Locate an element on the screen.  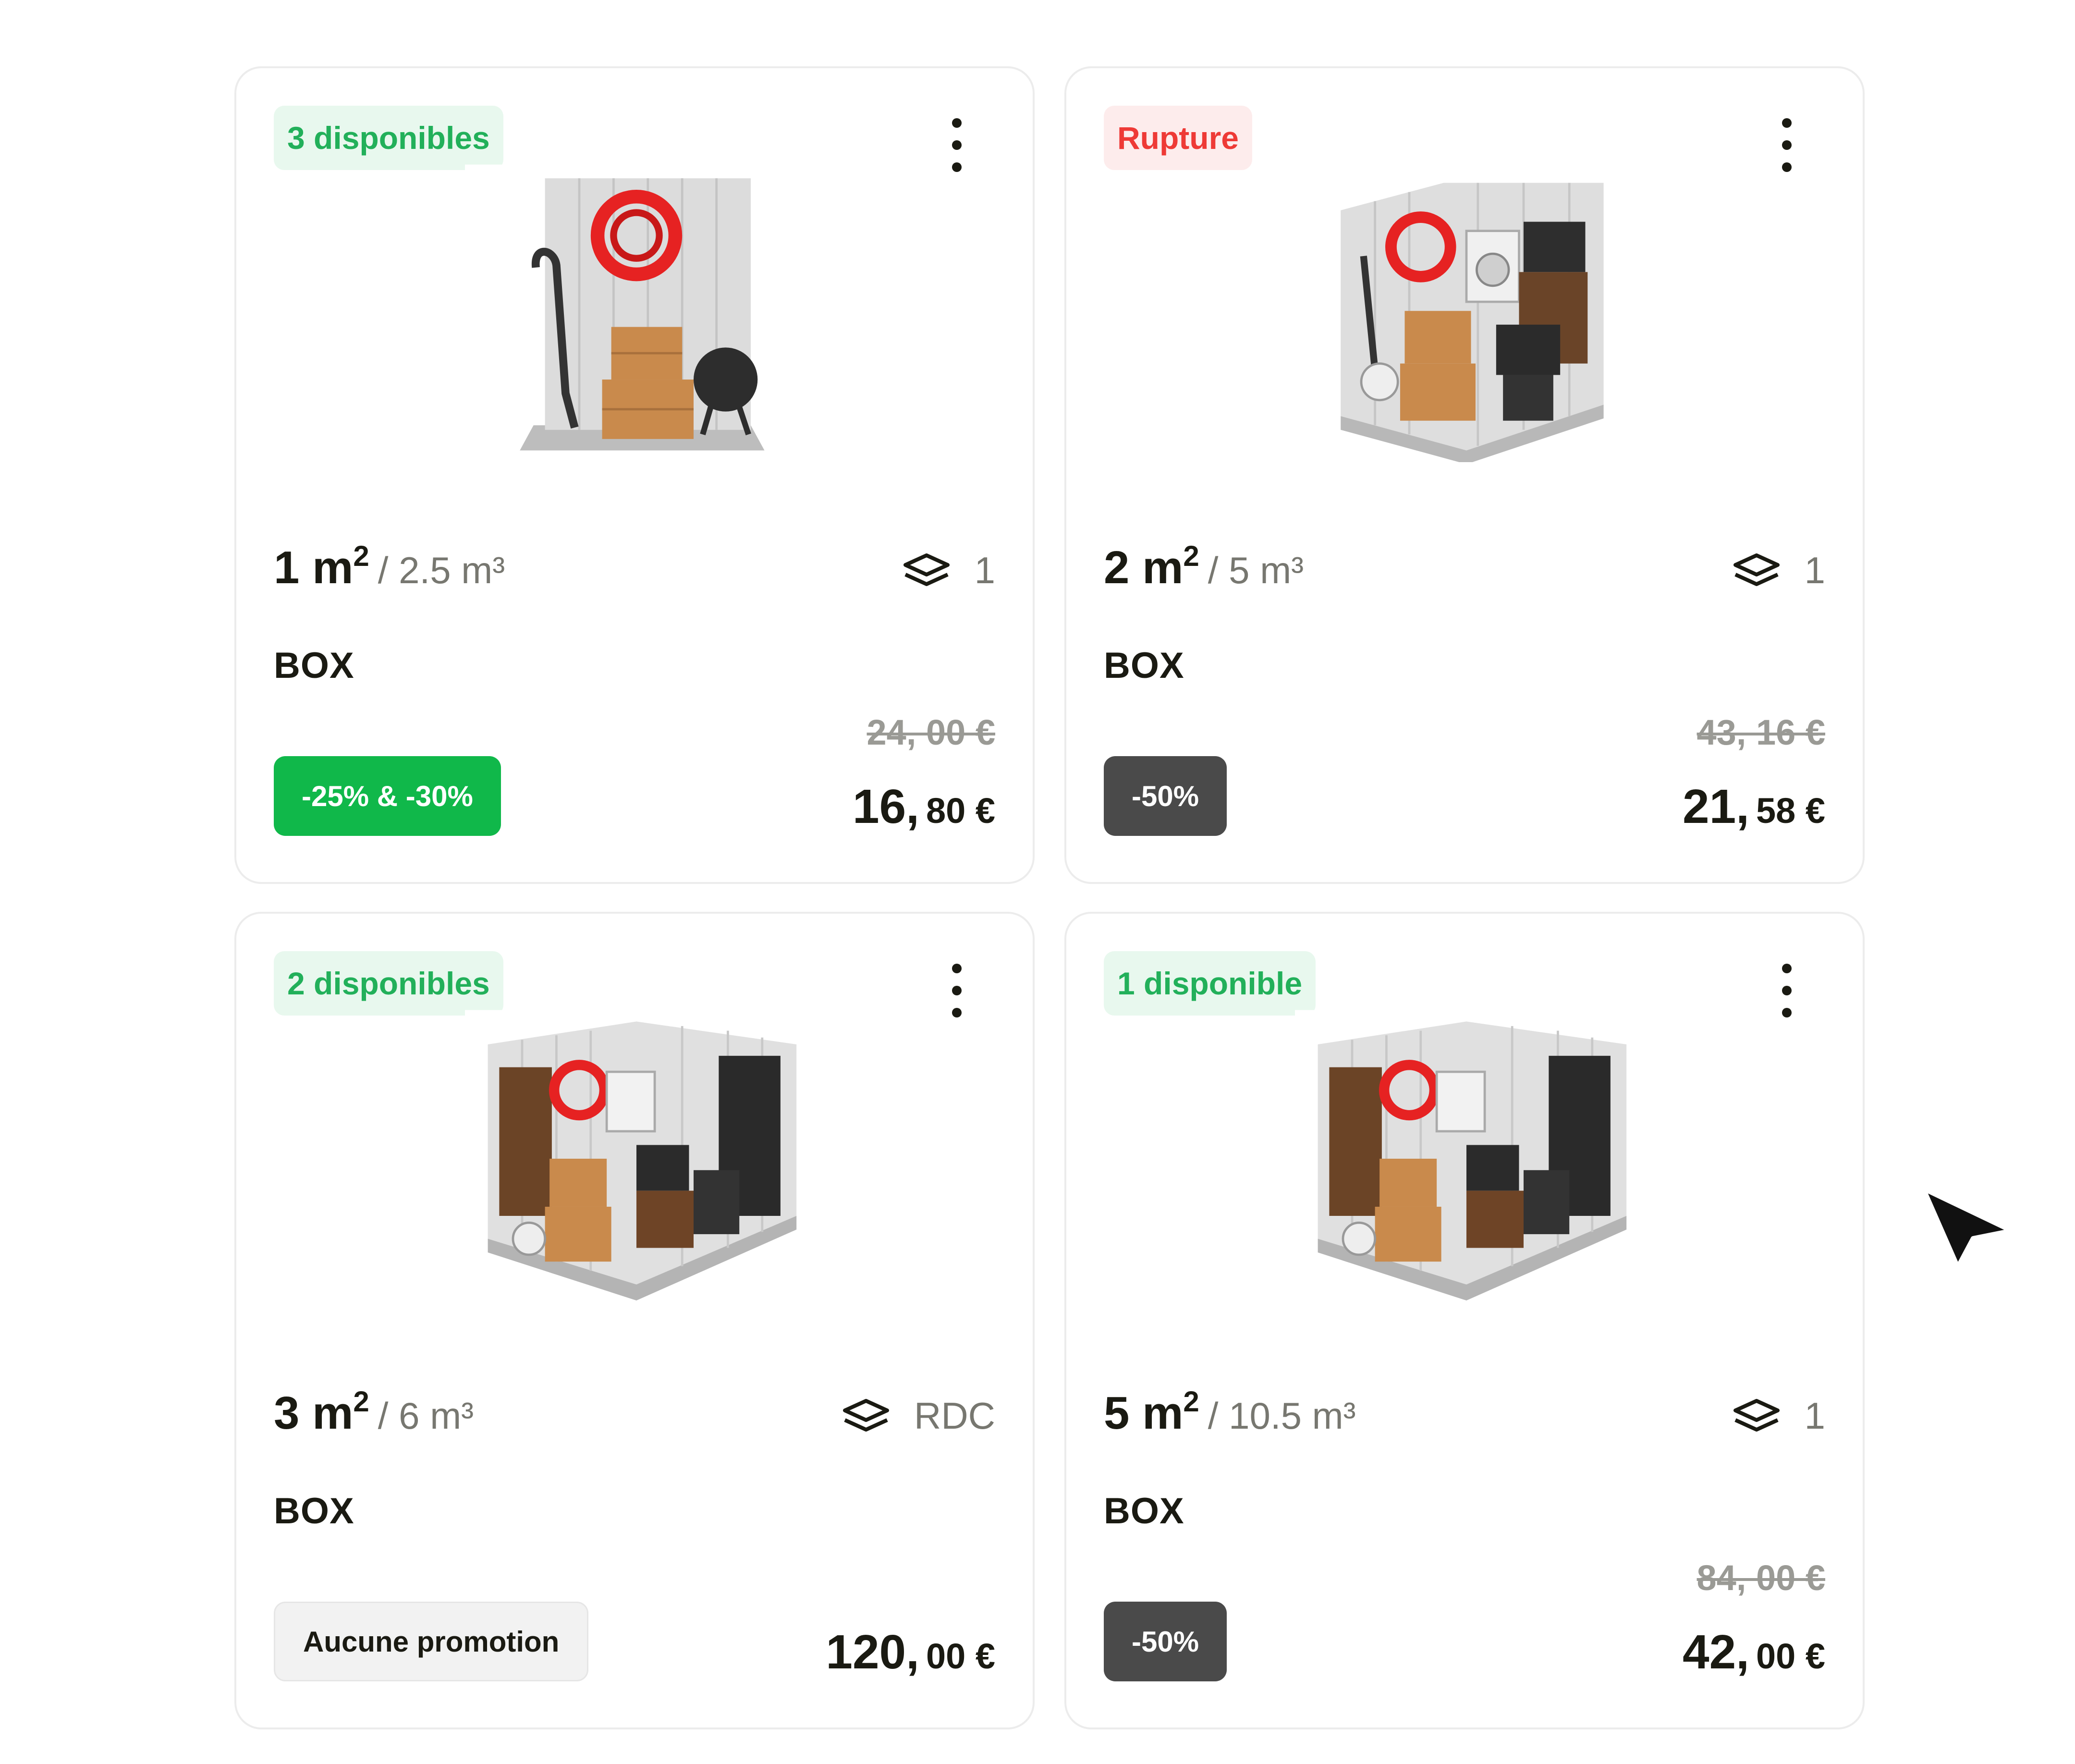
old-price: 43, 16 € is located at coordinates (1761, 732).